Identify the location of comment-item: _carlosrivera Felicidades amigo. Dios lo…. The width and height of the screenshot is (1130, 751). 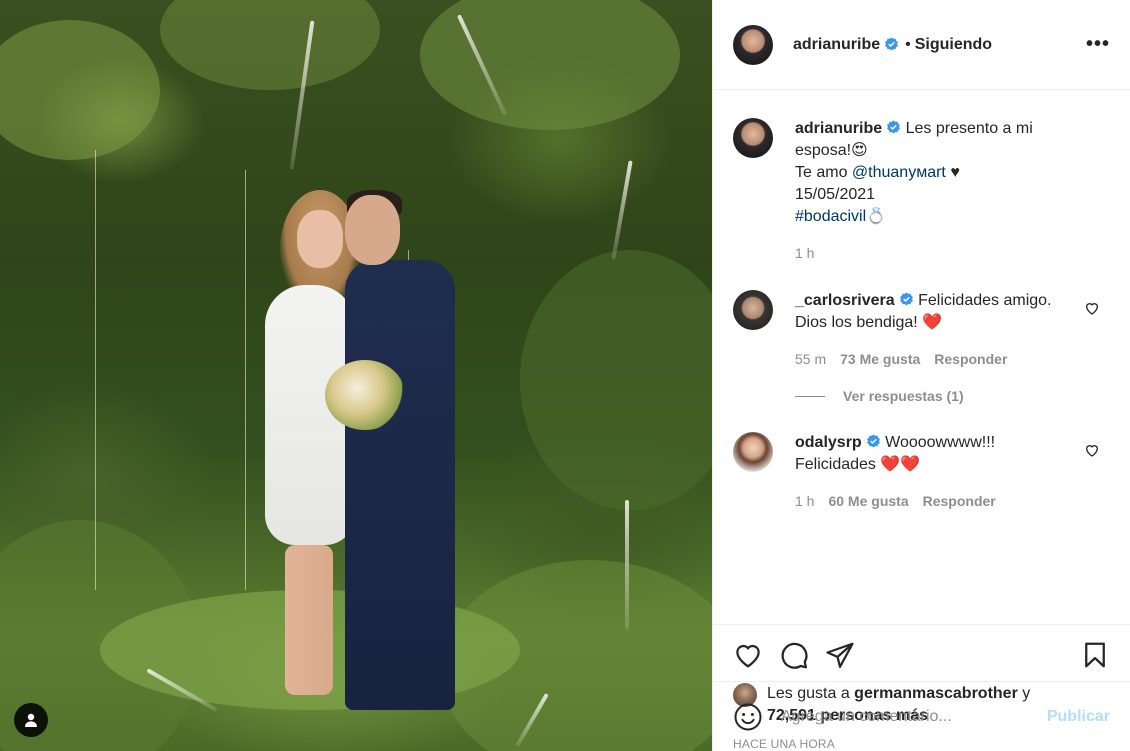
(921, 330).